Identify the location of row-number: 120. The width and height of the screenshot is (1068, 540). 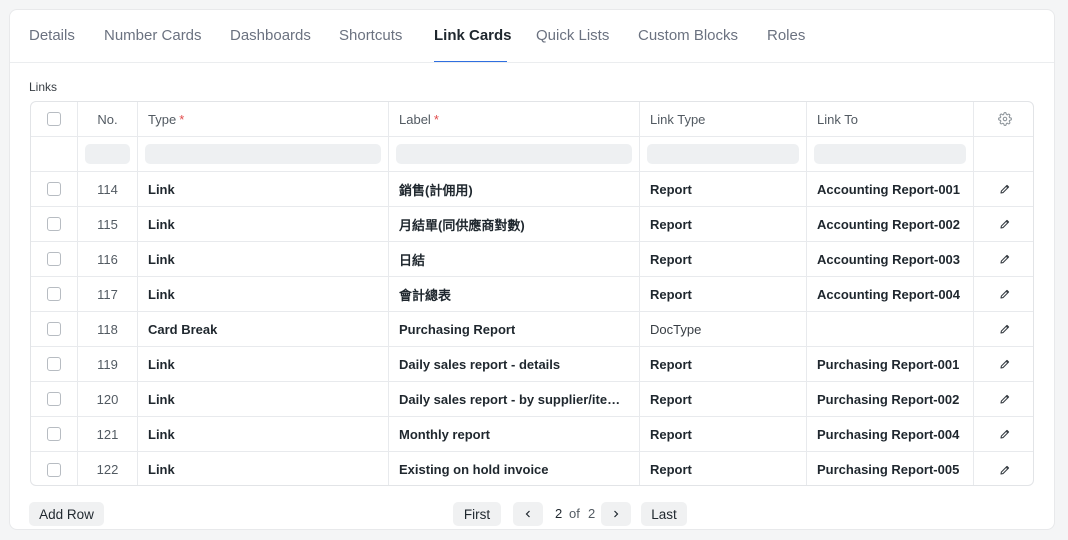
(108, 399).